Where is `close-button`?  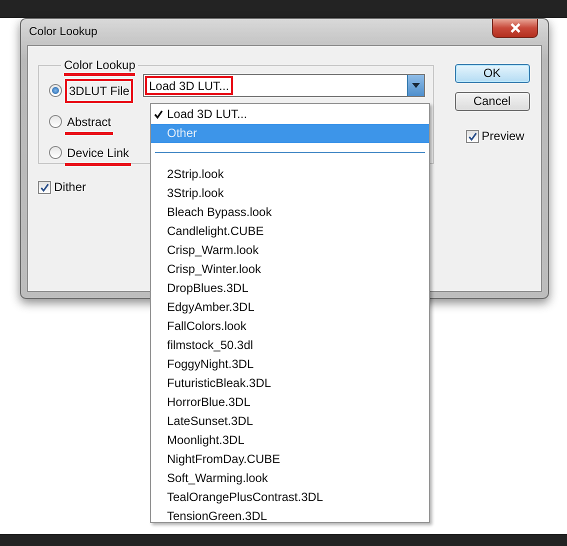 close-button is located at coordinates (515, 28).